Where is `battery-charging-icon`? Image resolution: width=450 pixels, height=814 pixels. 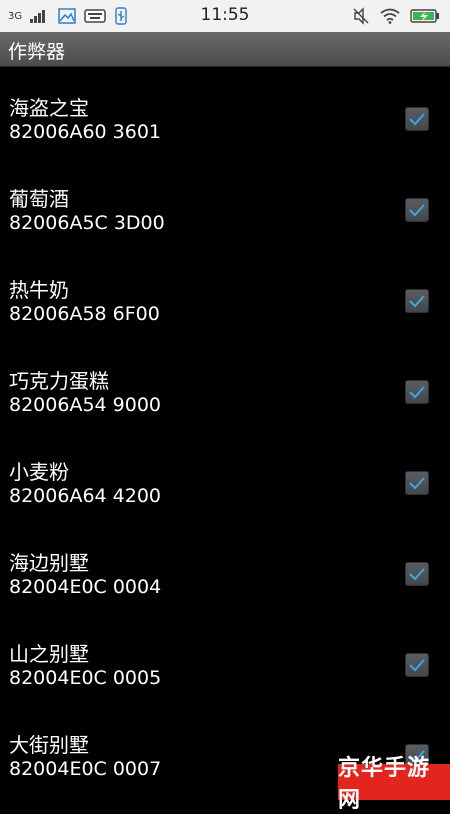
battery-charging-icon is located at coordinates (425, 16).